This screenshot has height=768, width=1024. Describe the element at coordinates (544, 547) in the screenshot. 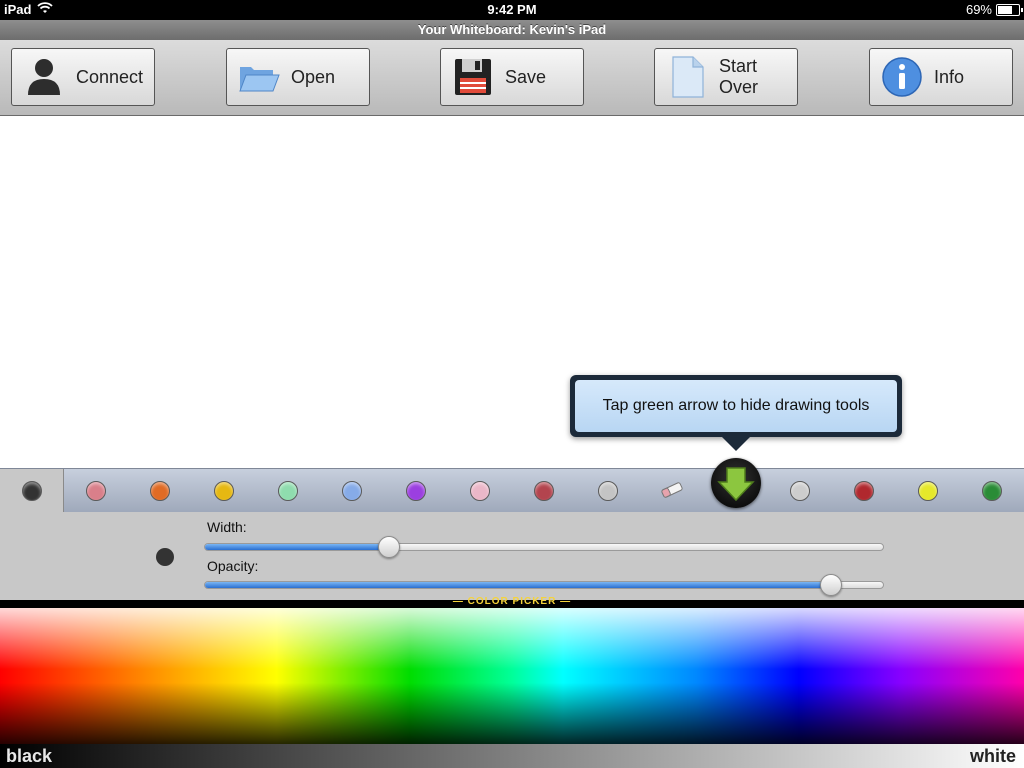

I see `width-slider` at that location.